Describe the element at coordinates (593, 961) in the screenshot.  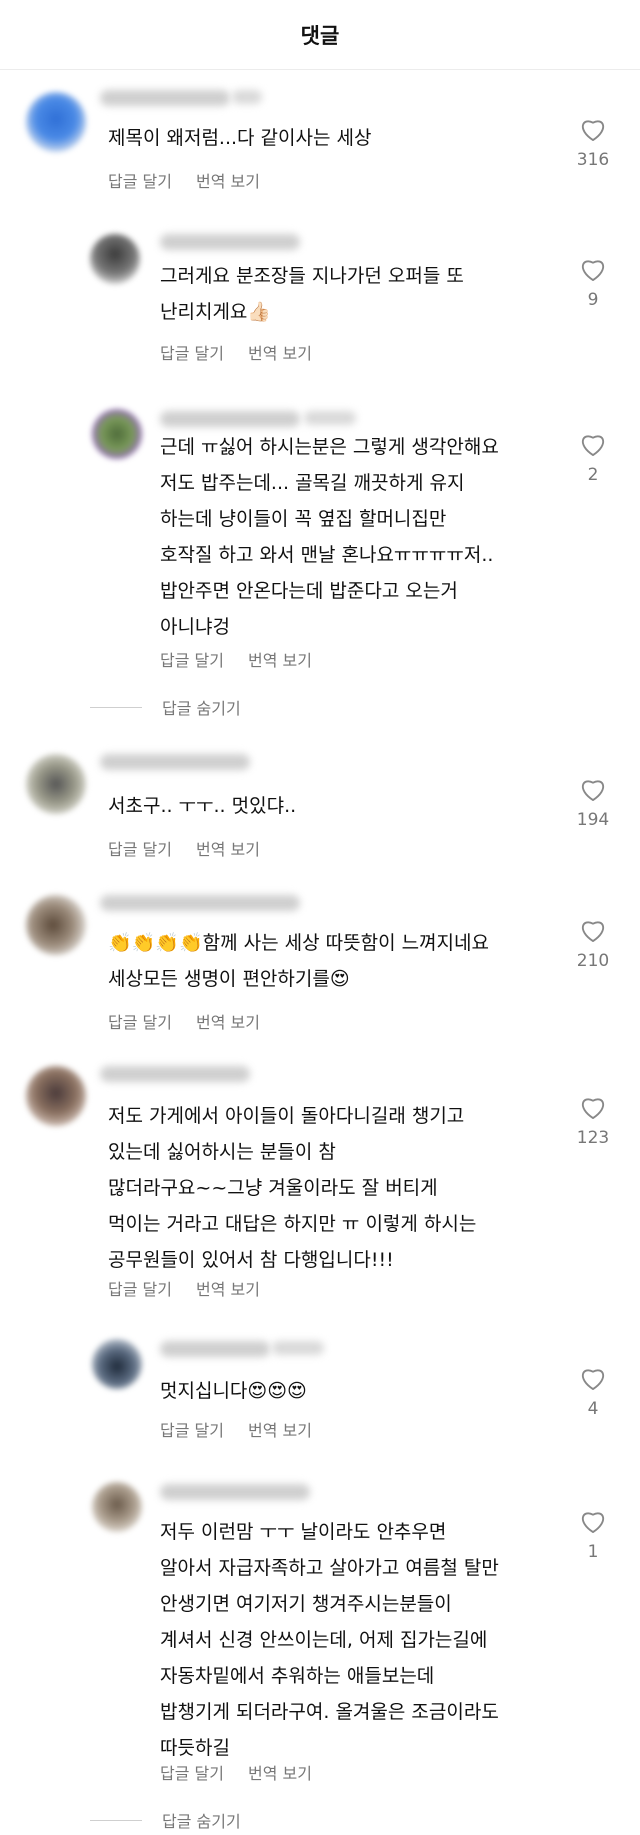
I see `like-count: 210` at that location.